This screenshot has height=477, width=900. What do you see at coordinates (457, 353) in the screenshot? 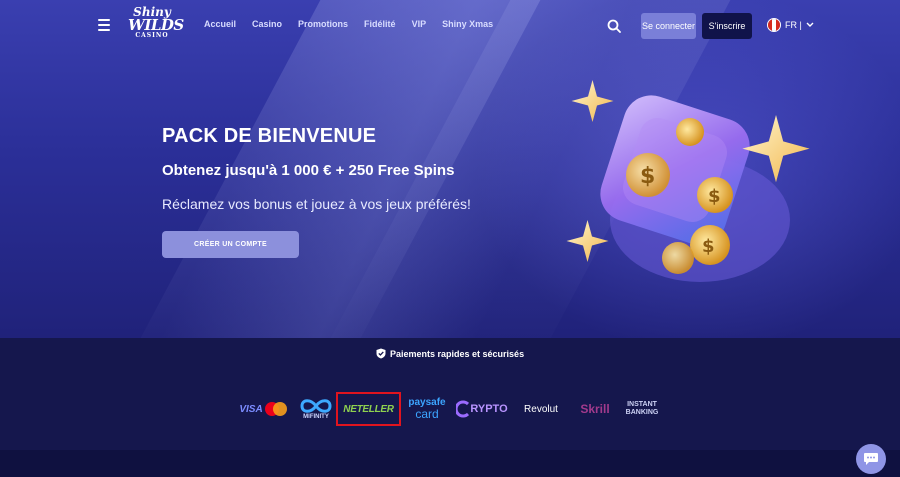
I see `secure-payments-text: Paiements rapides et sécurisés` at bounding box center [457, 353].